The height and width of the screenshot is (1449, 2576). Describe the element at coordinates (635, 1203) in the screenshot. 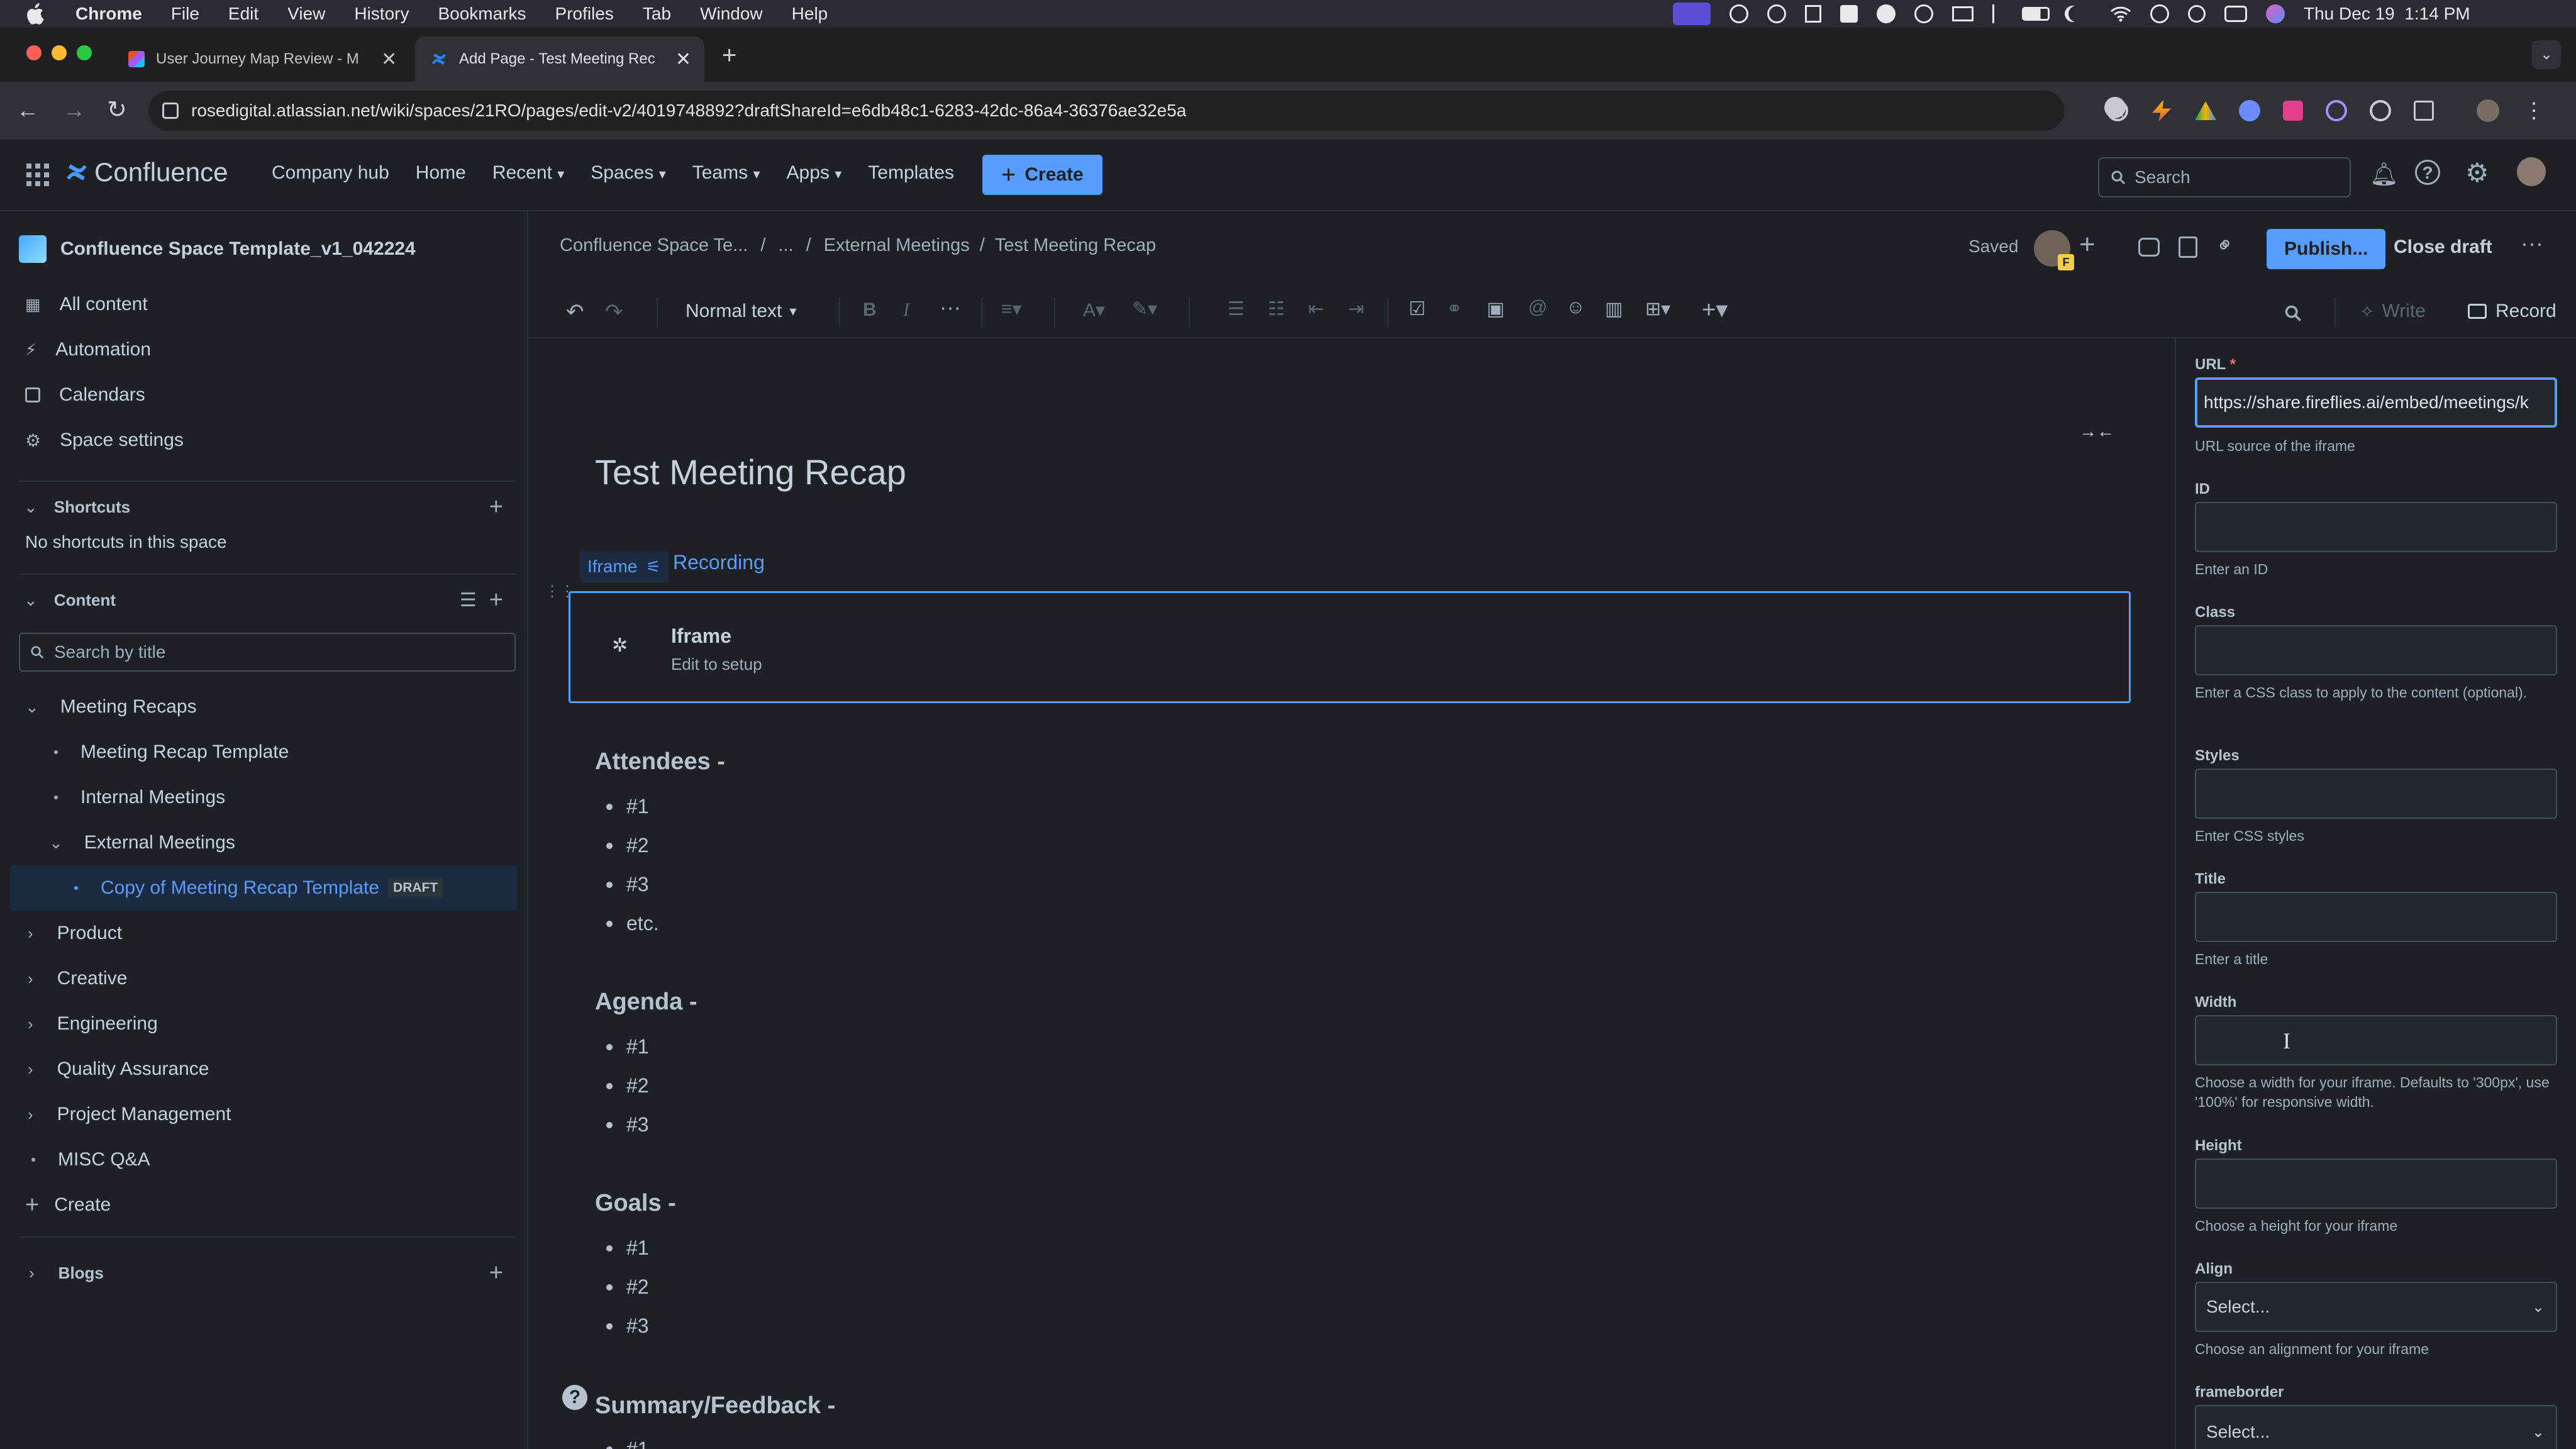

I see `goals-heading: Goals -` at that location.